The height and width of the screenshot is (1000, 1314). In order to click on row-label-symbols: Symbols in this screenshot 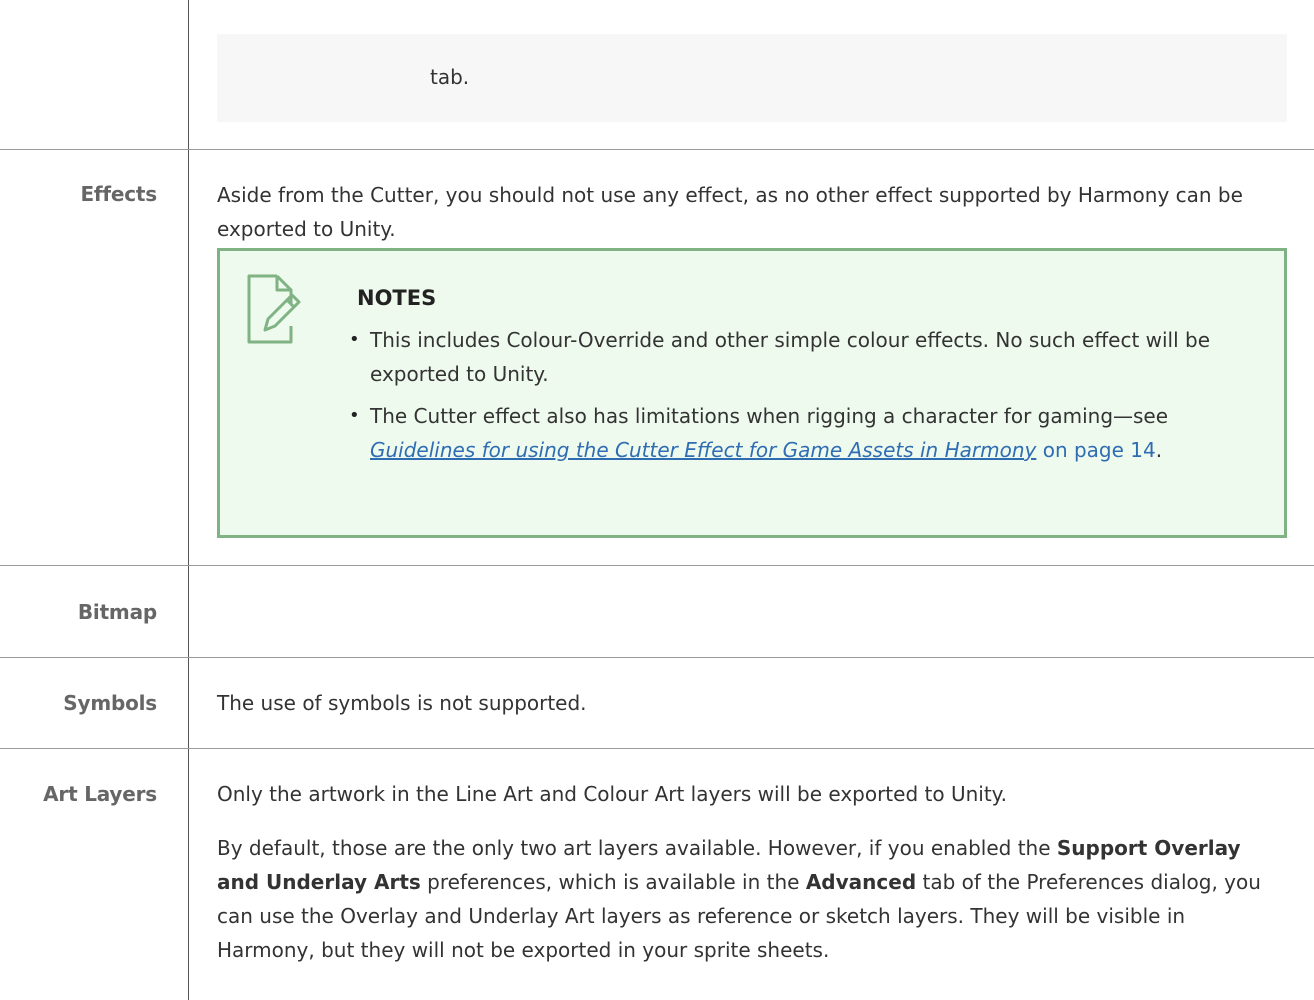, I will do `click(110, 703)`.